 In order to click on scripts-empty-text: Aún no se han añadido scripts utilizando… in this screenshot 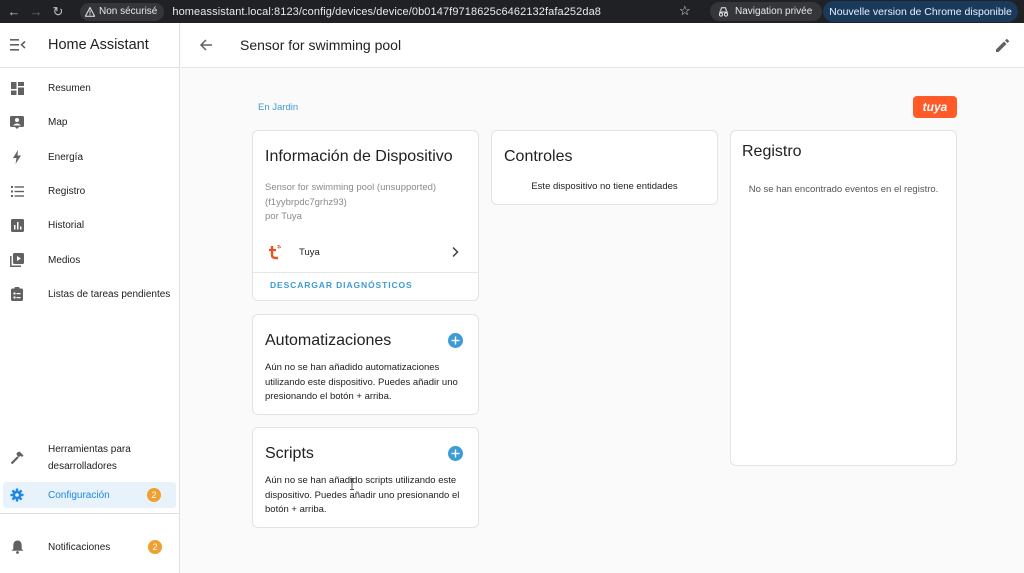, I will do `click(362, 495)`.